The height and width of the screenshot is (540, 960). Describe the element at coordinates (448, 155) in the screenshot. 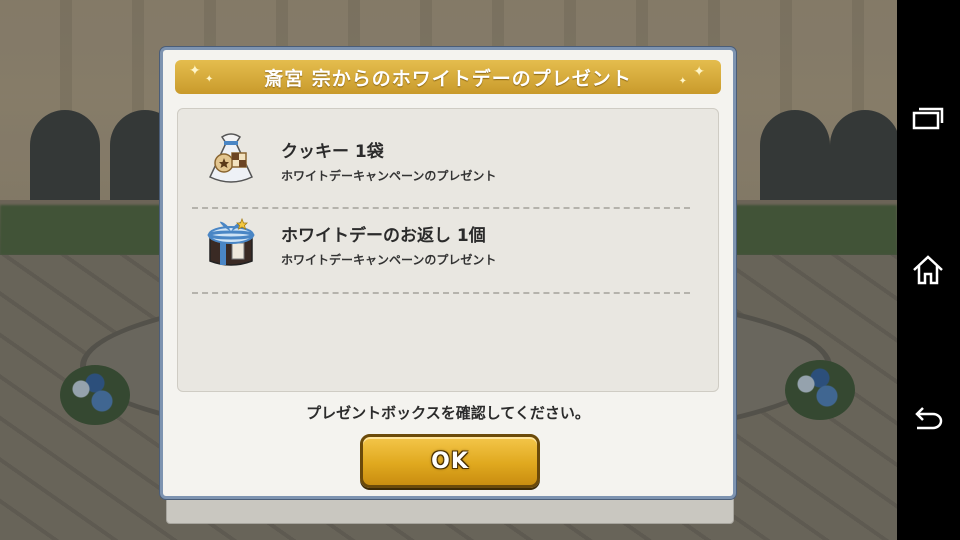

I see `reward-item: クッキー 1袋 ホワイトデーキャンペーンのプレゼント` at that location.